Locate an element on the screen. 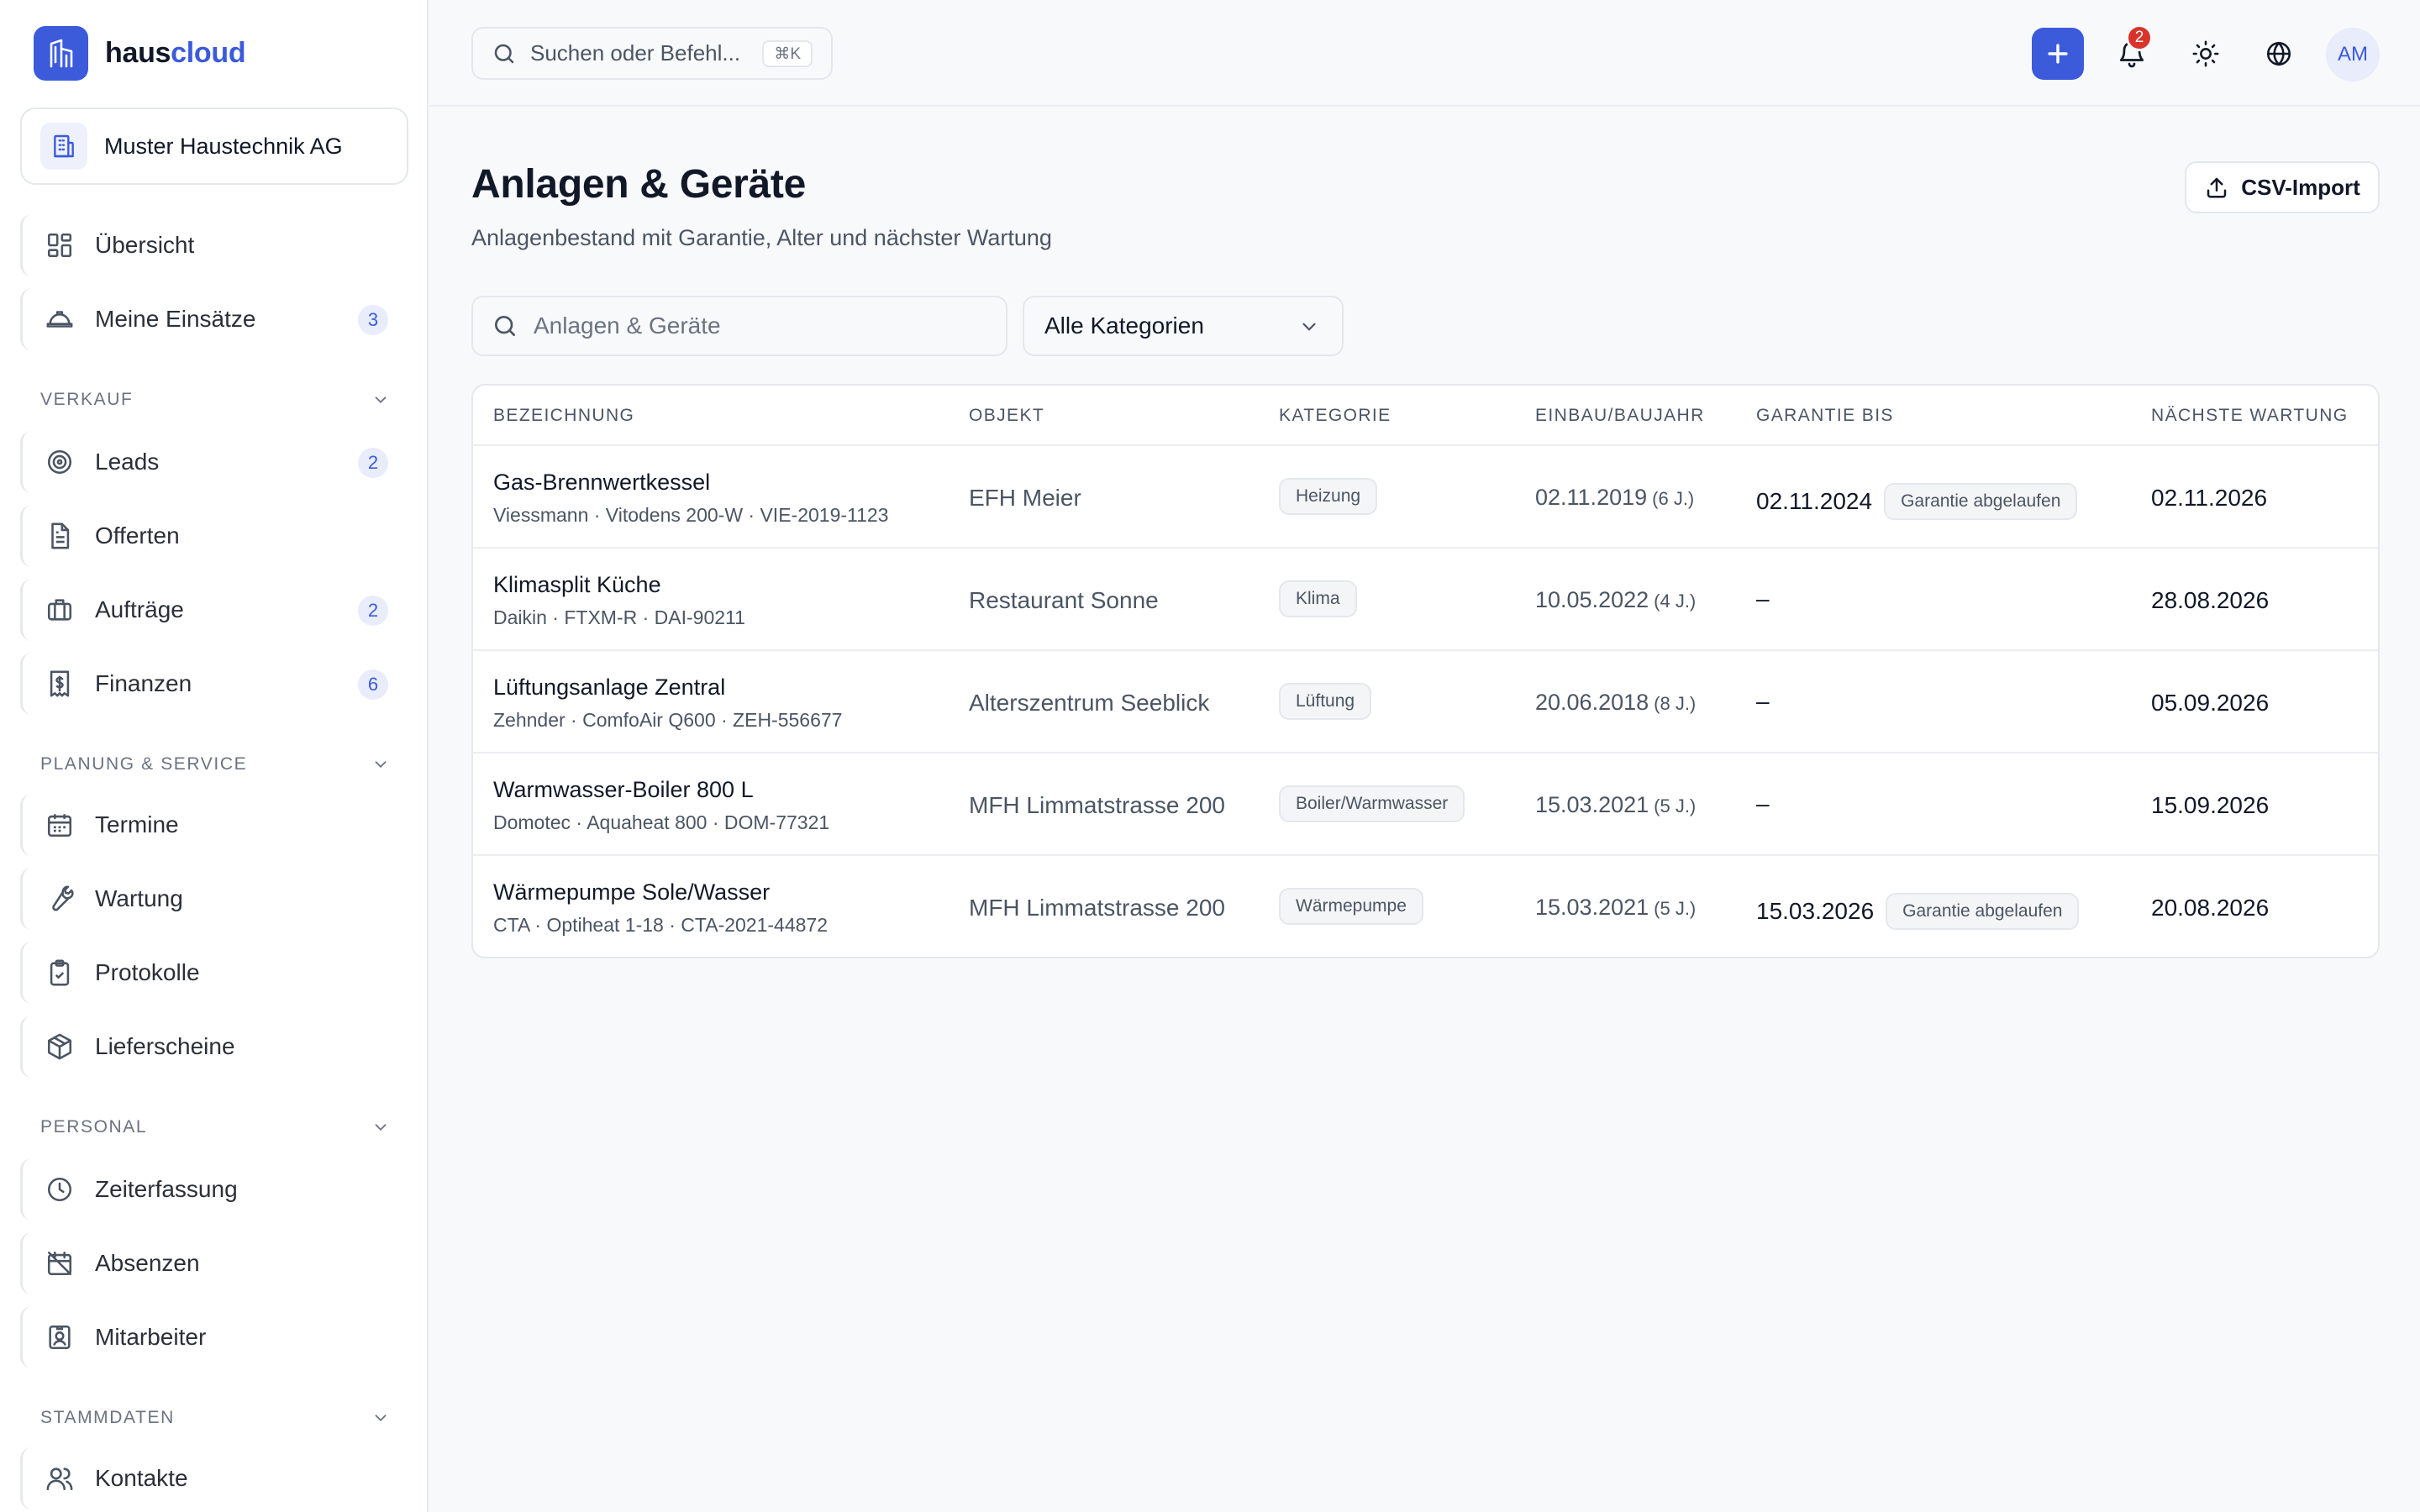 This screenshot has width=2420, height=1512. age-label: (6 J.) is located at coordinates (1674, 498).